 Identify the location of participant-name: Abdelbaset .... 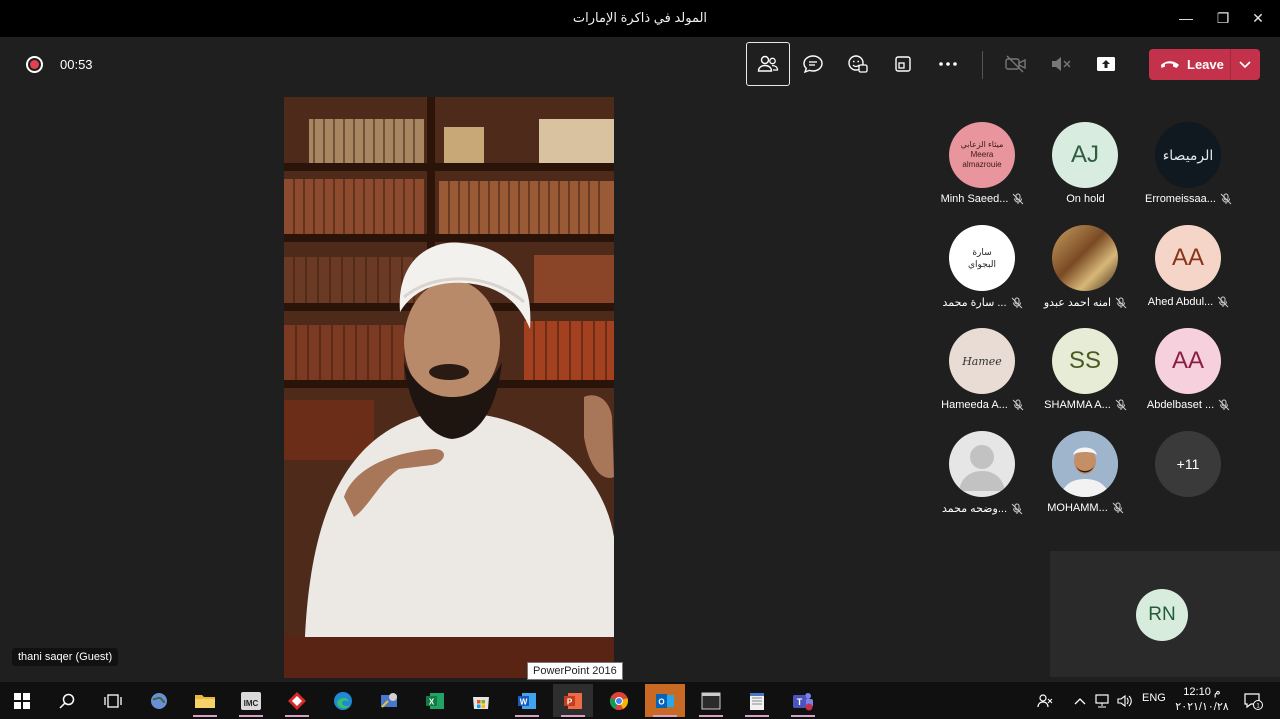
(1180, 405).